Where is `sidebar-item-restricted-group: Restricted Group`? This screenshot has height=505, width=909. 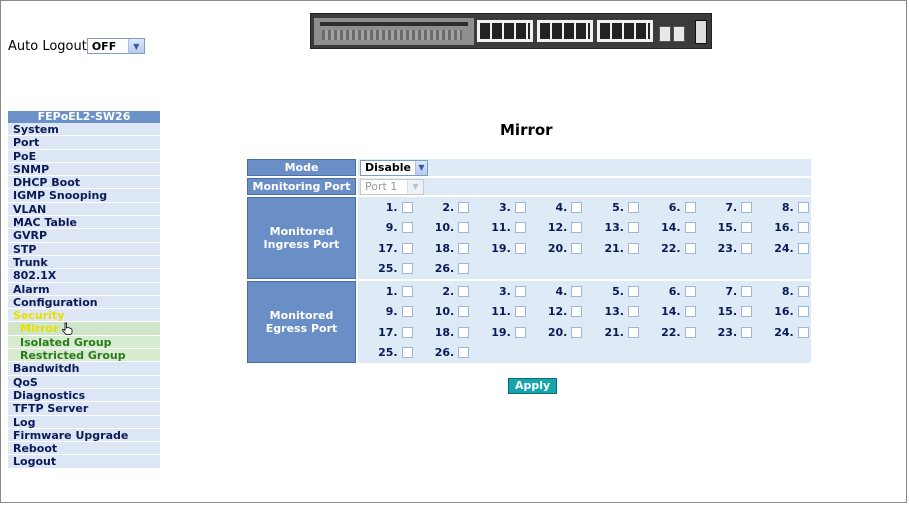 sidebar-item-restricted-group: Restricted Group is located at coordinates (84, 356).